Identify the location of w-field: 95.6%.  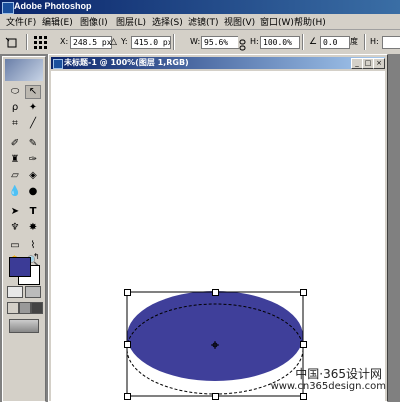
(220, 42).